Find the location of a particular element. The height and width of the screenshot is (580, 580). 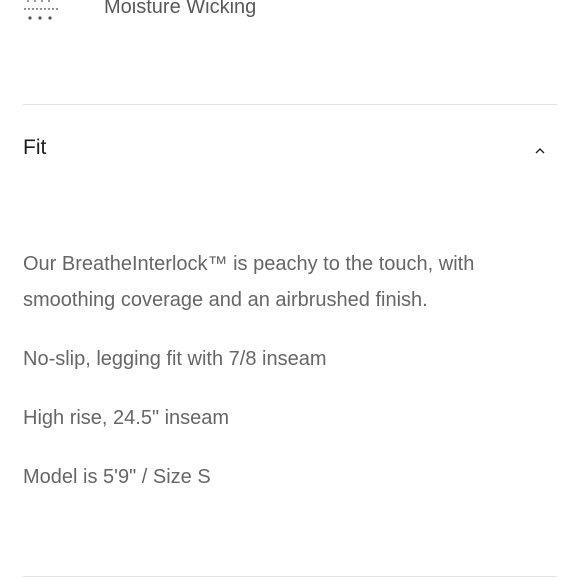

fit-detail: Model is 5'9" / Size S is located at coordinates (117, 477).